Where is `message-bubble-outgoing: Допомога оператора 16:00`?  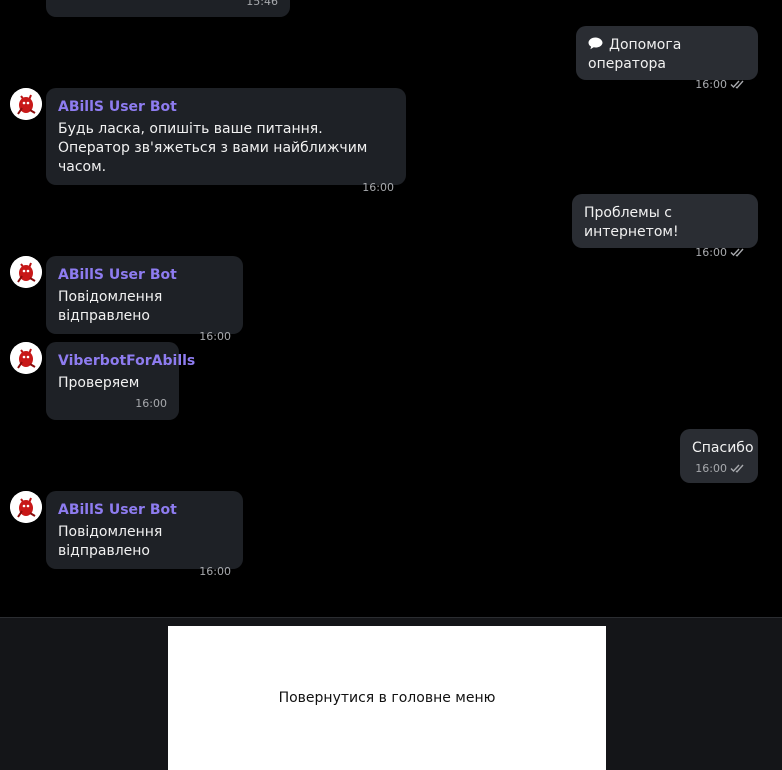
message-bubble-outgoing: Допомога оператора 16:00 is located at coordinates (667, 58).